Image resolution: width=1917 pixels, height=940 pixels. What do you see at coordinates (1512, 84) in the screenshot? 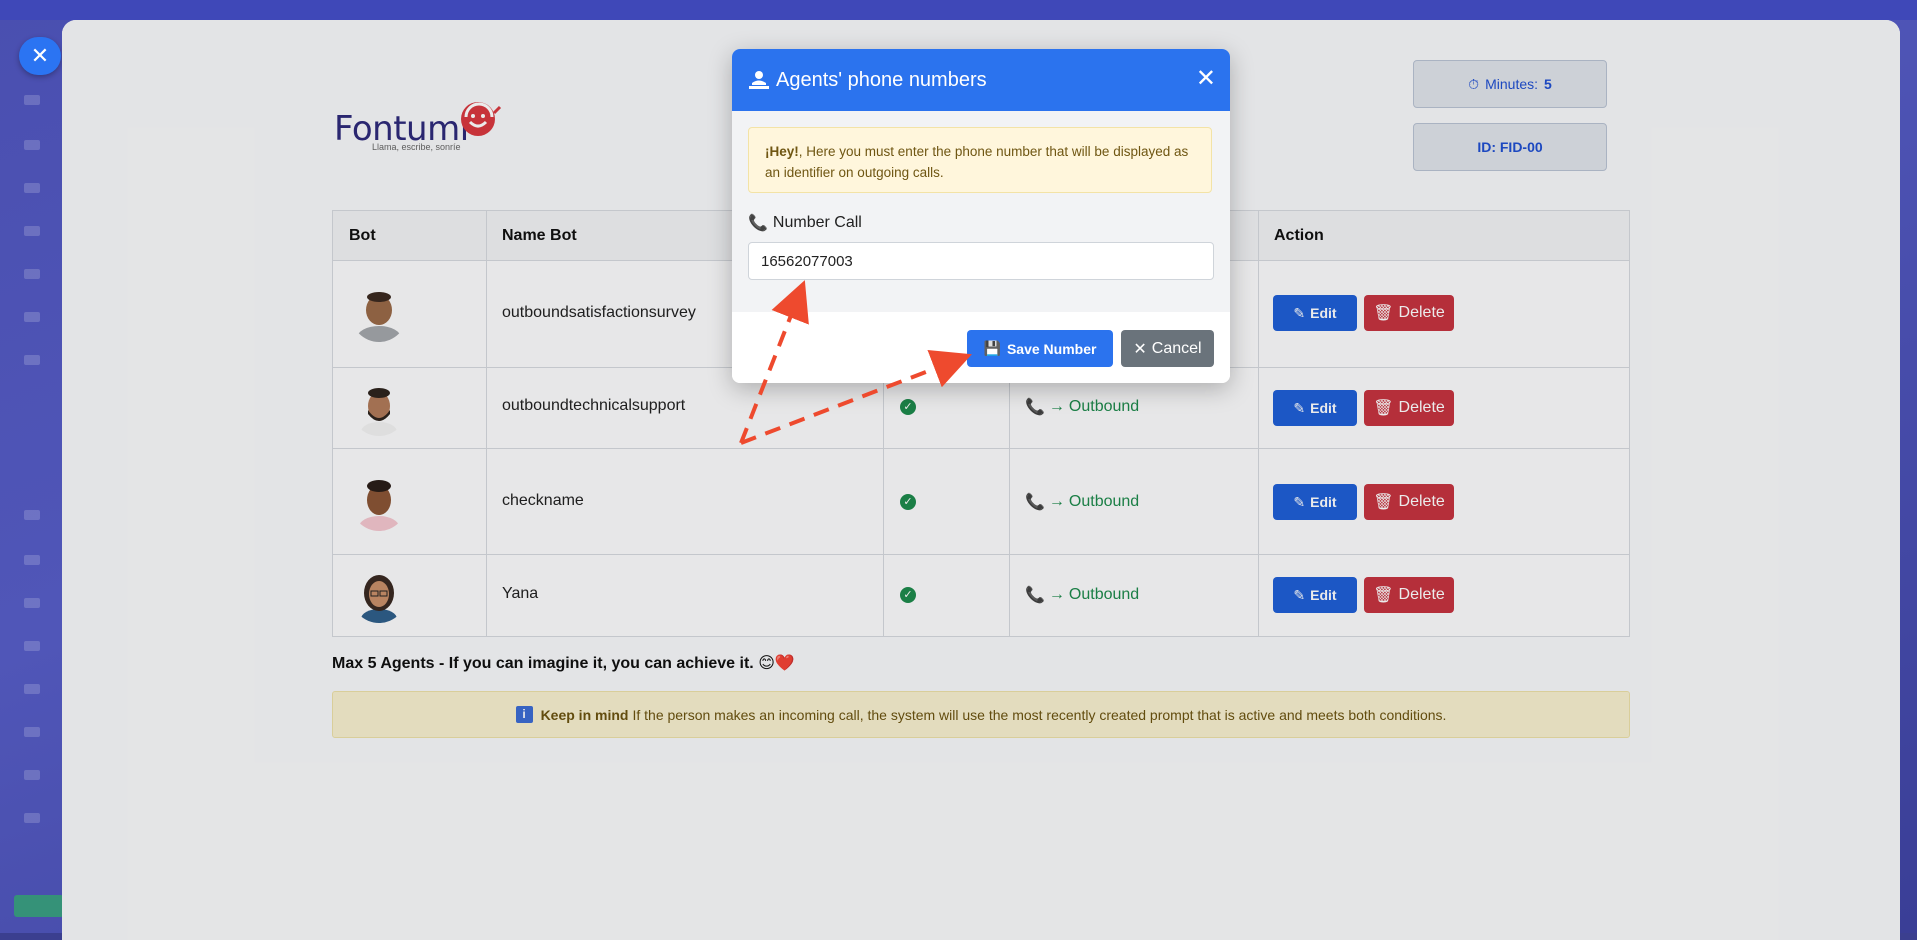
I see `minutes-label: Minutes:` at bounding box center [1512, 84].